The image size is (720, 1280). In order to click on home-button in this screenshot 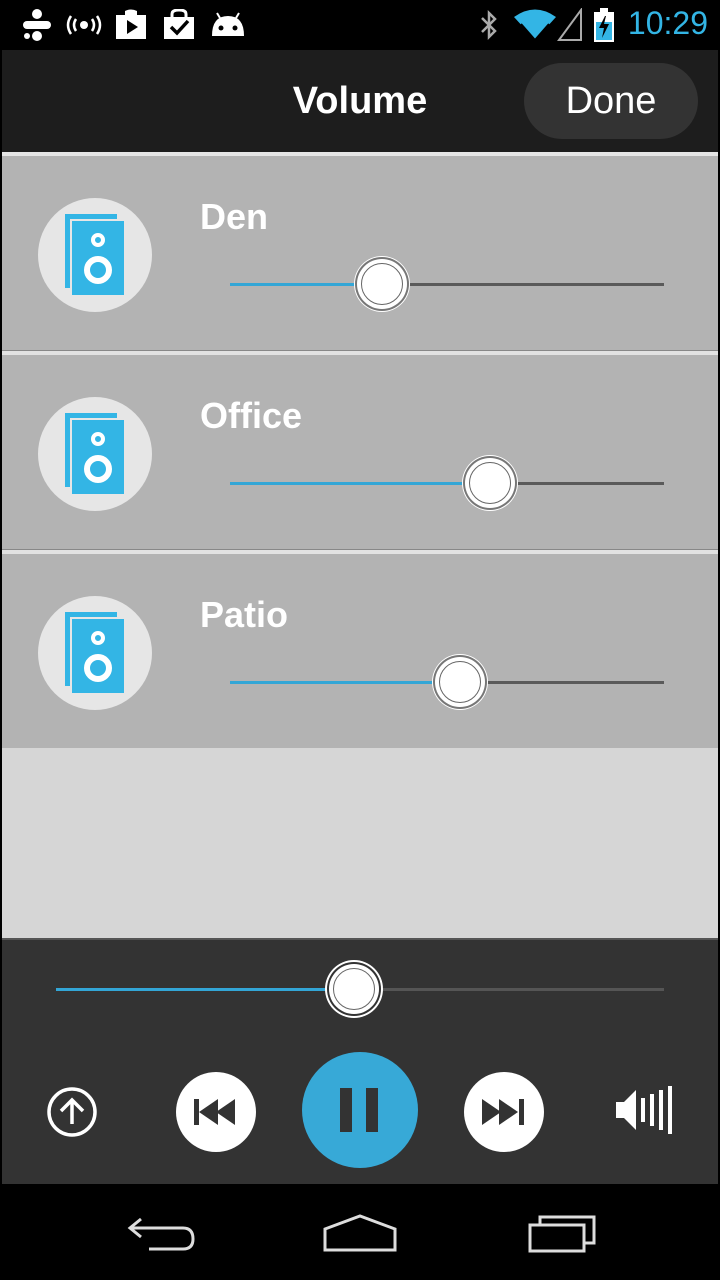, I will do `click(360, 1233)`.